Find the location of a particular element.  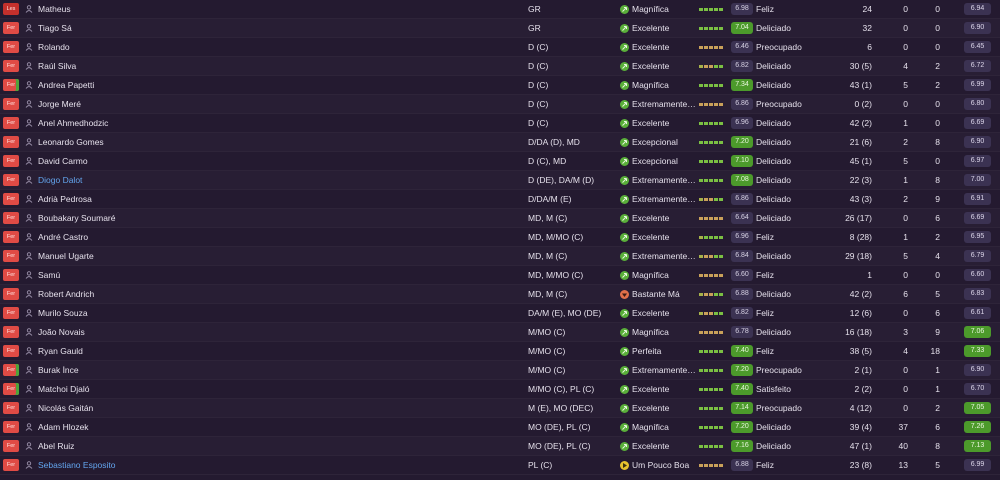

player-name: Rolando is located at coordinates (54, 47).